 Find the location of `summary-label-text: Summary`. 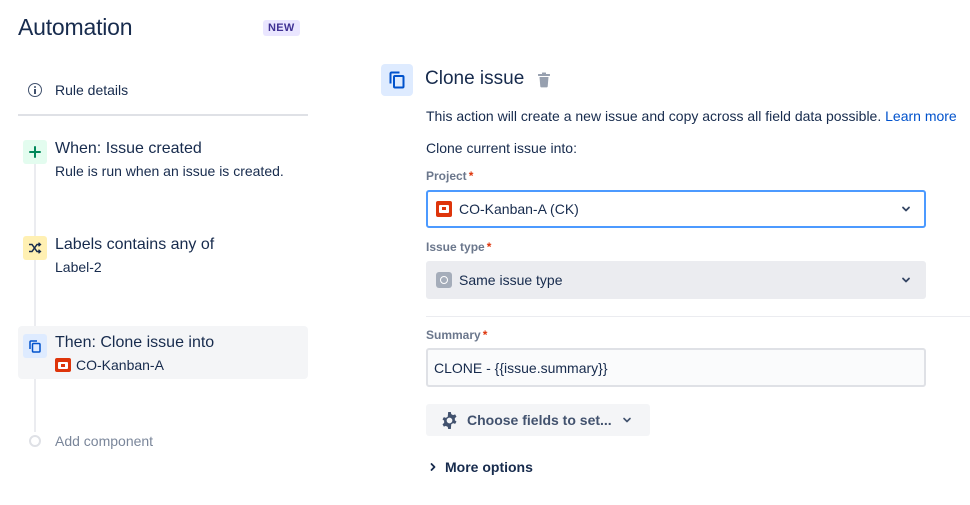

summary-label-text: Summary is located at coordinates (453, 335).